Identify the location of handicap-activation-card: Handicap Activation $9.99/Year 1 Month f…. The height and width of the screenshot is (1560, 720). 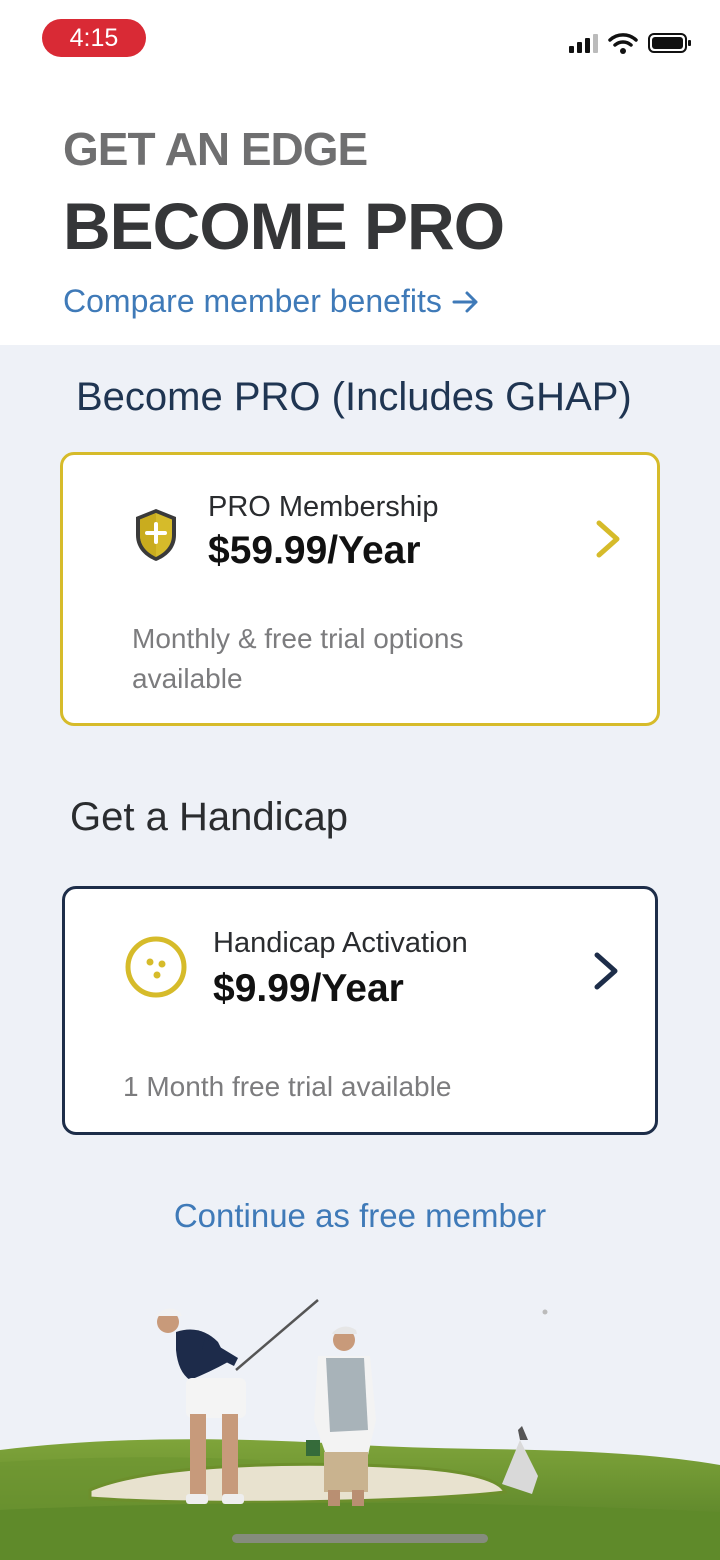
(360, 1010).